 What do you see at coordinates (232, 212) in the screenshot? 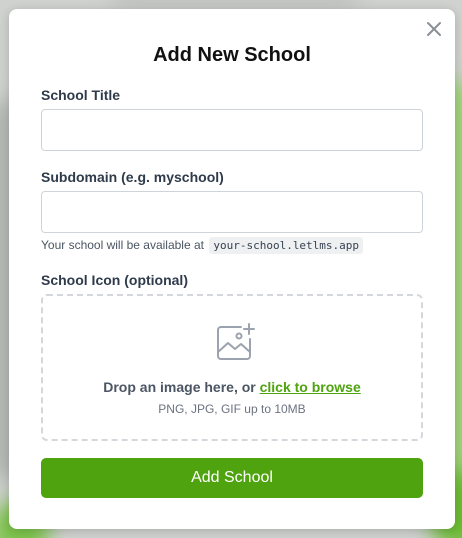
I see `subdomain-input` at bounding box center [232, 212].